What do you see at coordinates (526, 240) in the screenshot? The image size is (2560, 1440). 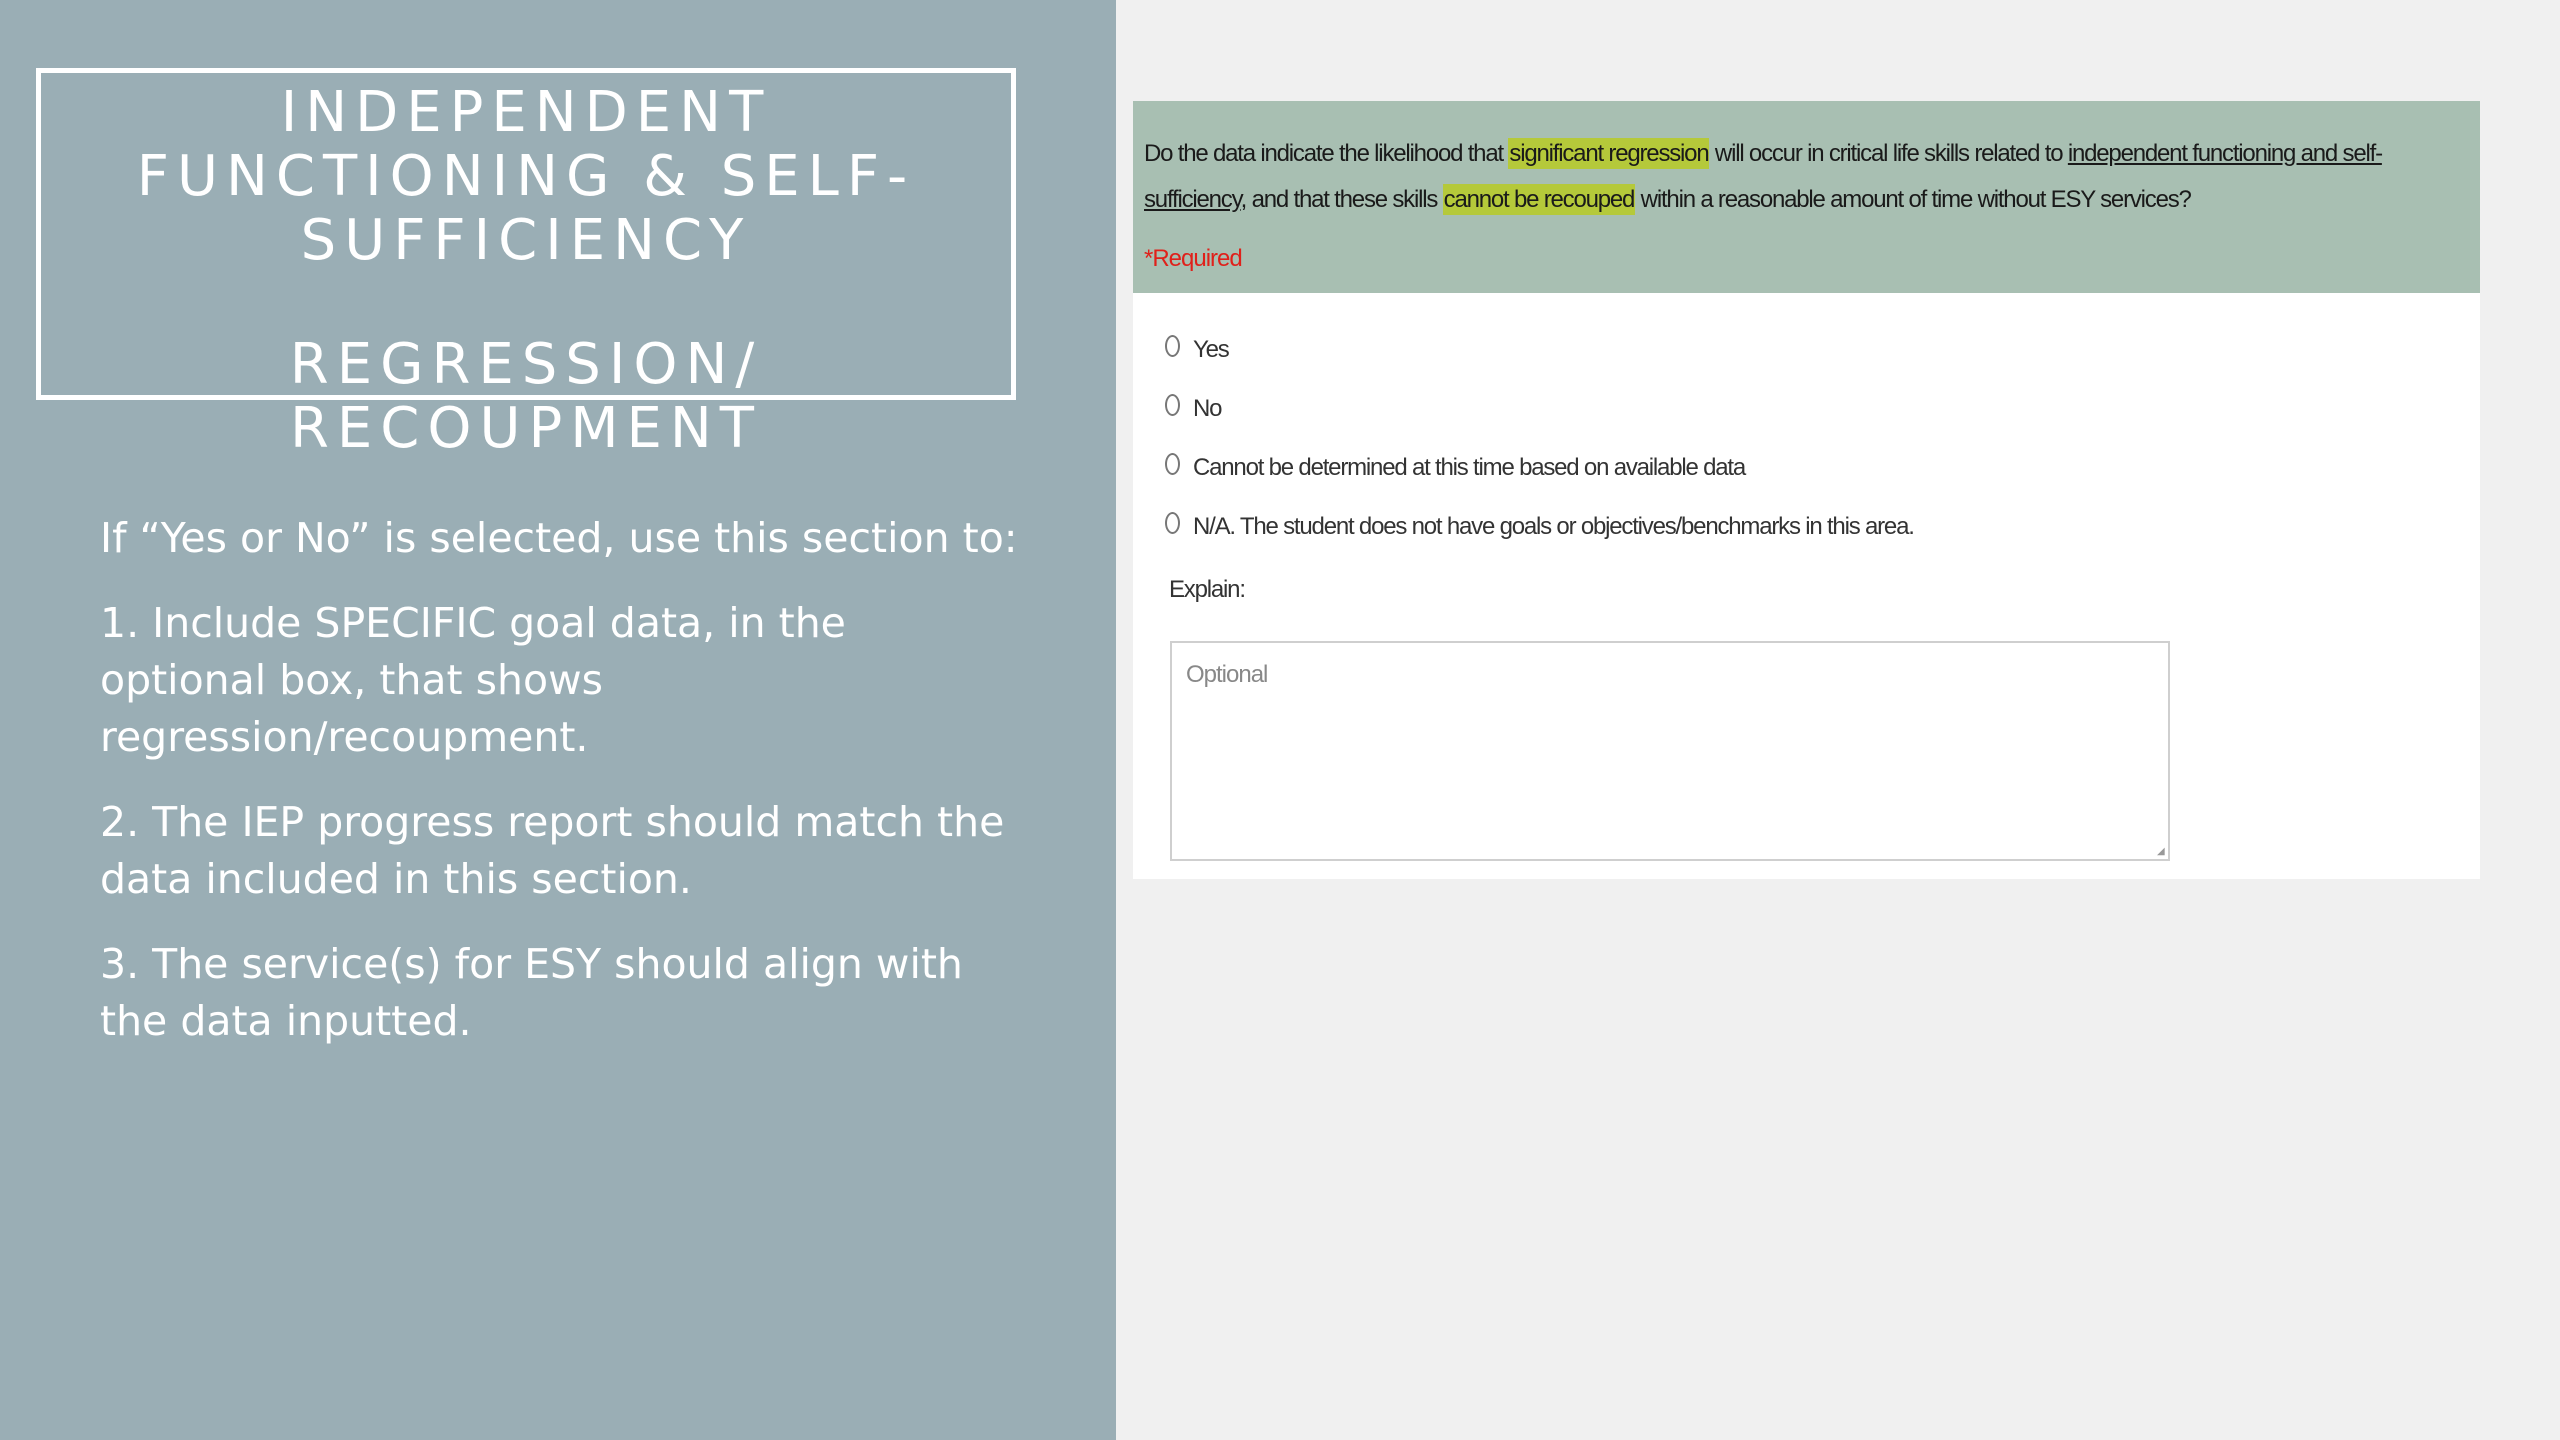 I see `title-line-3: SUFFICIENCY` at bounding box center [526, 240].